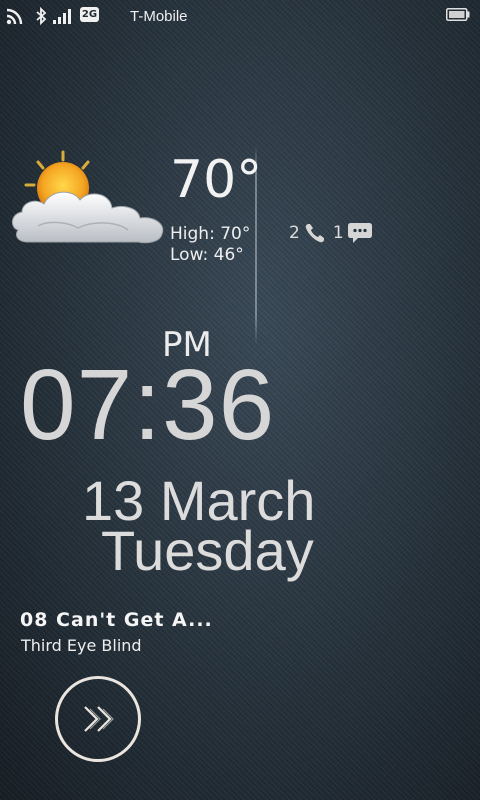 This screenshot has height=800, width=480. I want to click on message-icon, so click(359, 233).